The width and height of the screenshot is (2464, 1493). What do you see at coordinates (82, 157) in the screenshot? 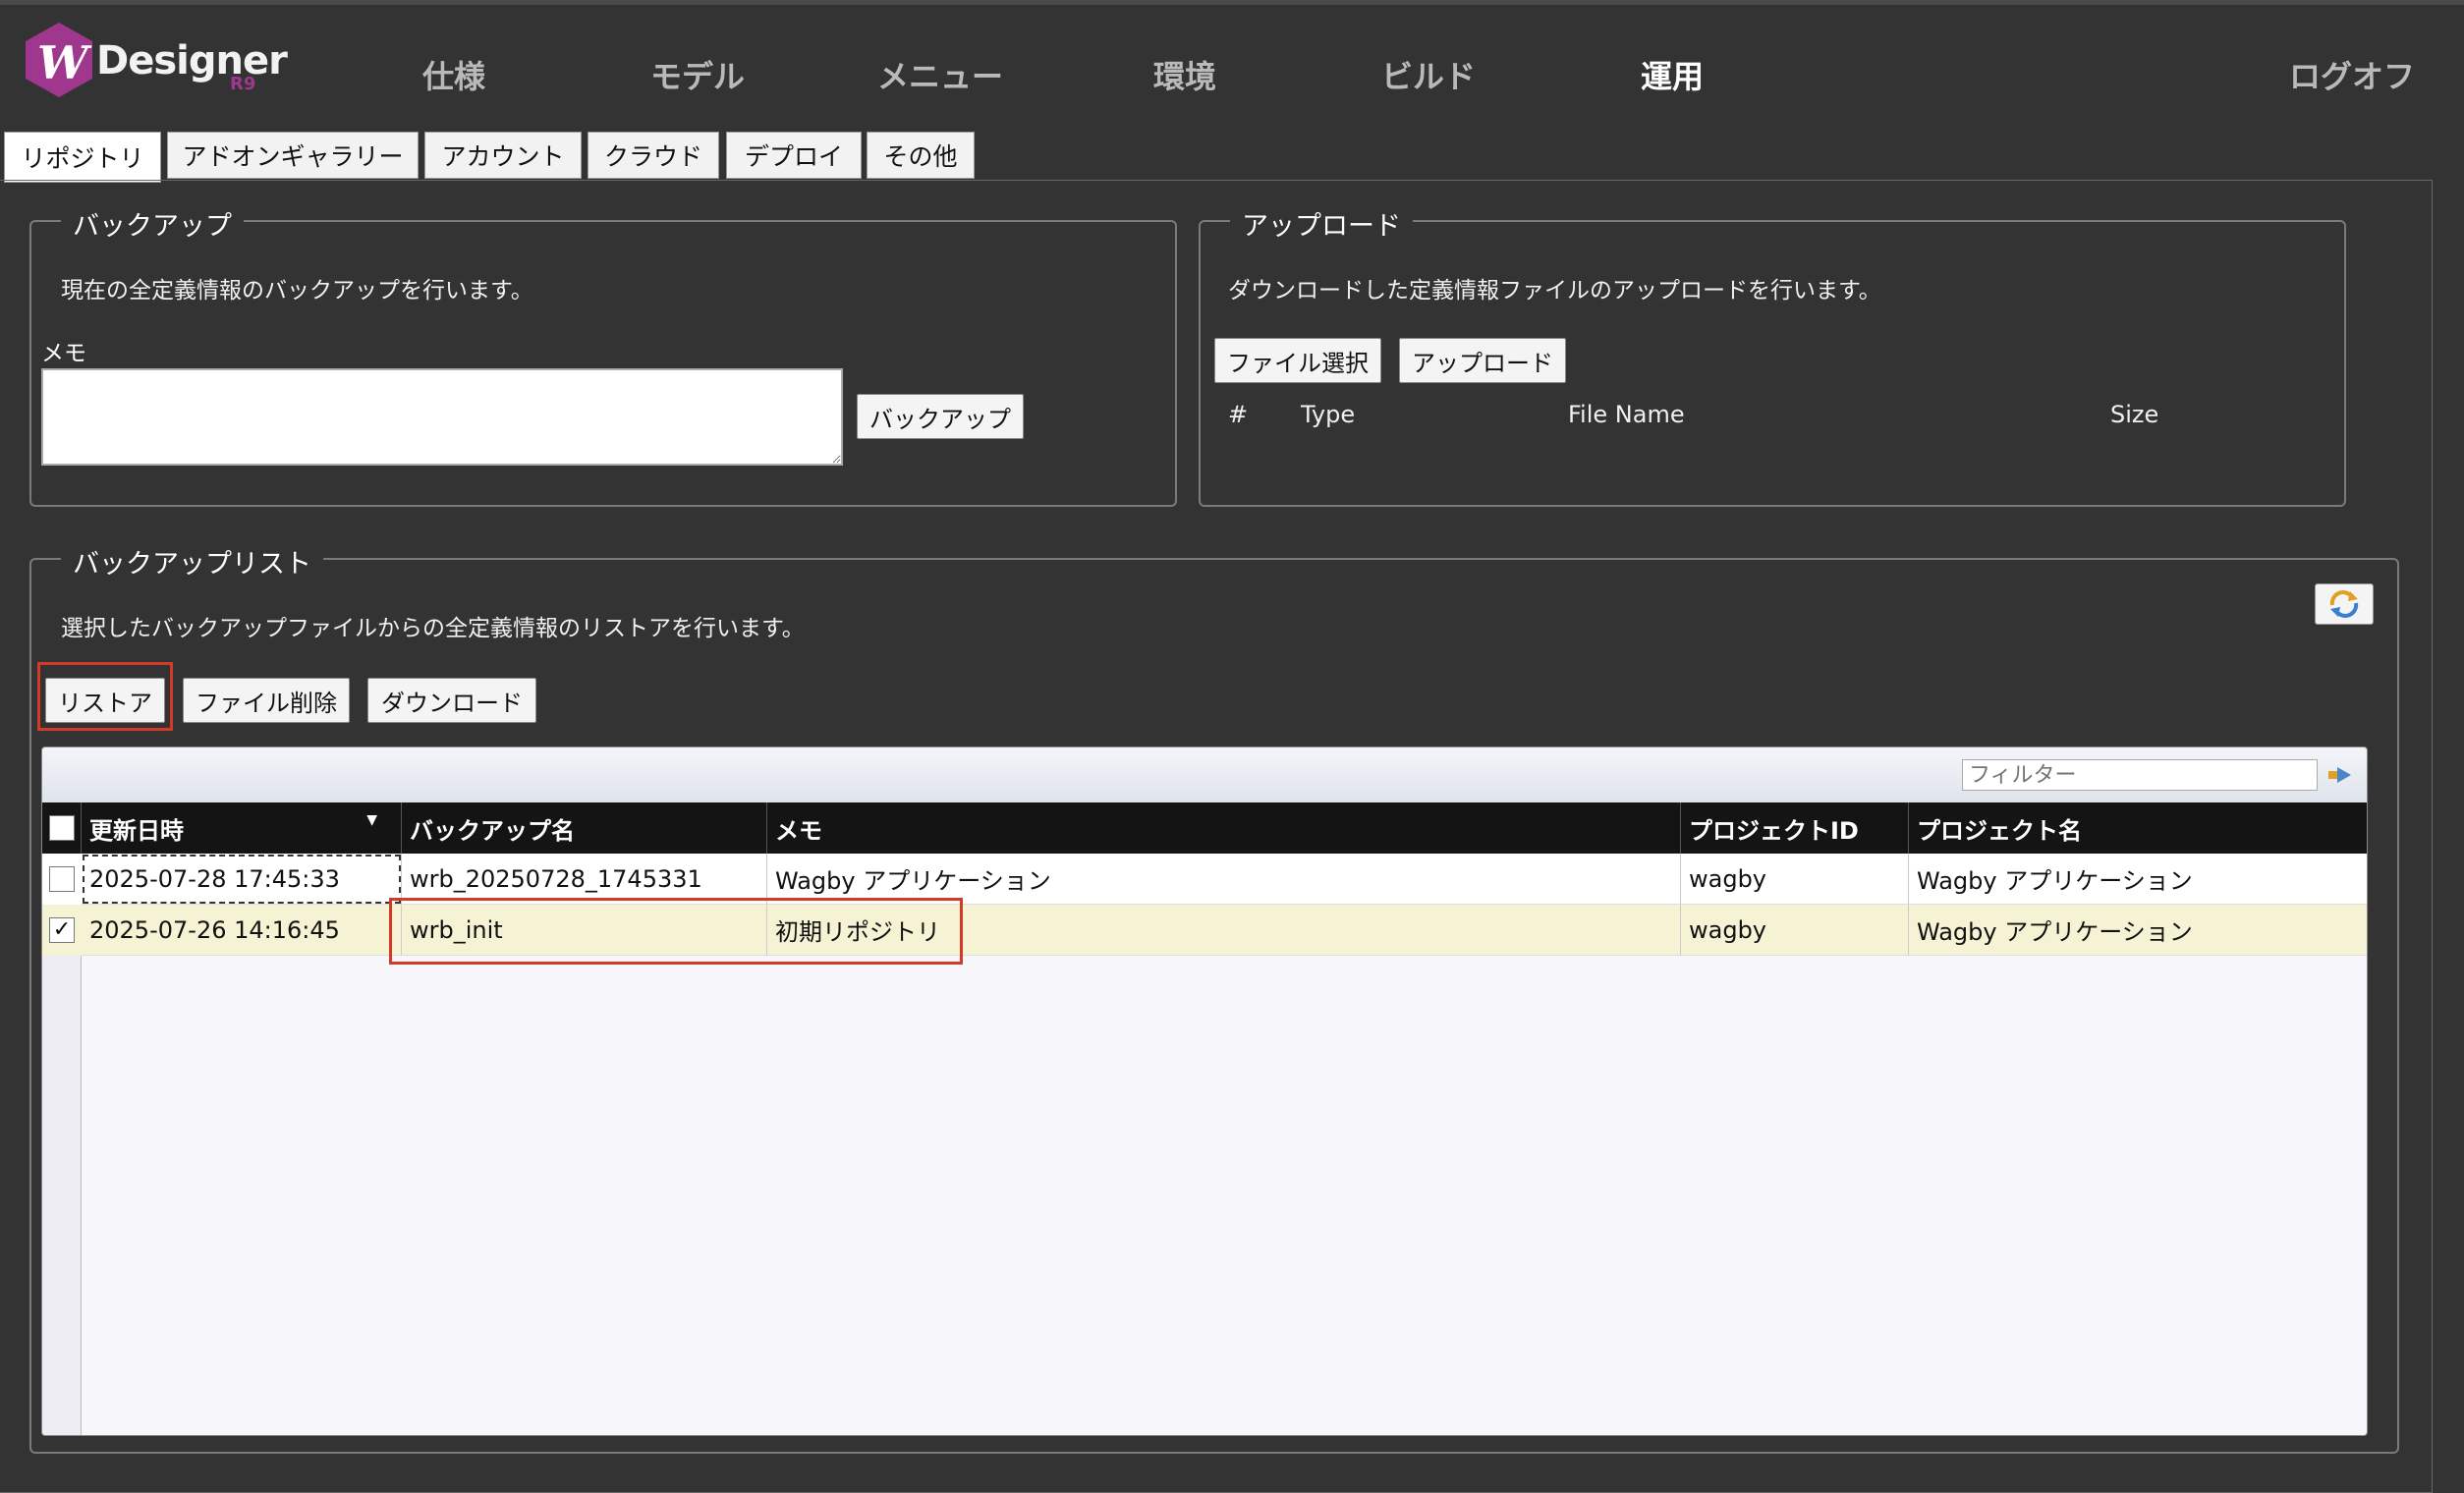
I see `tab-repository: リポジトリ` at bounding box center [82, 157].